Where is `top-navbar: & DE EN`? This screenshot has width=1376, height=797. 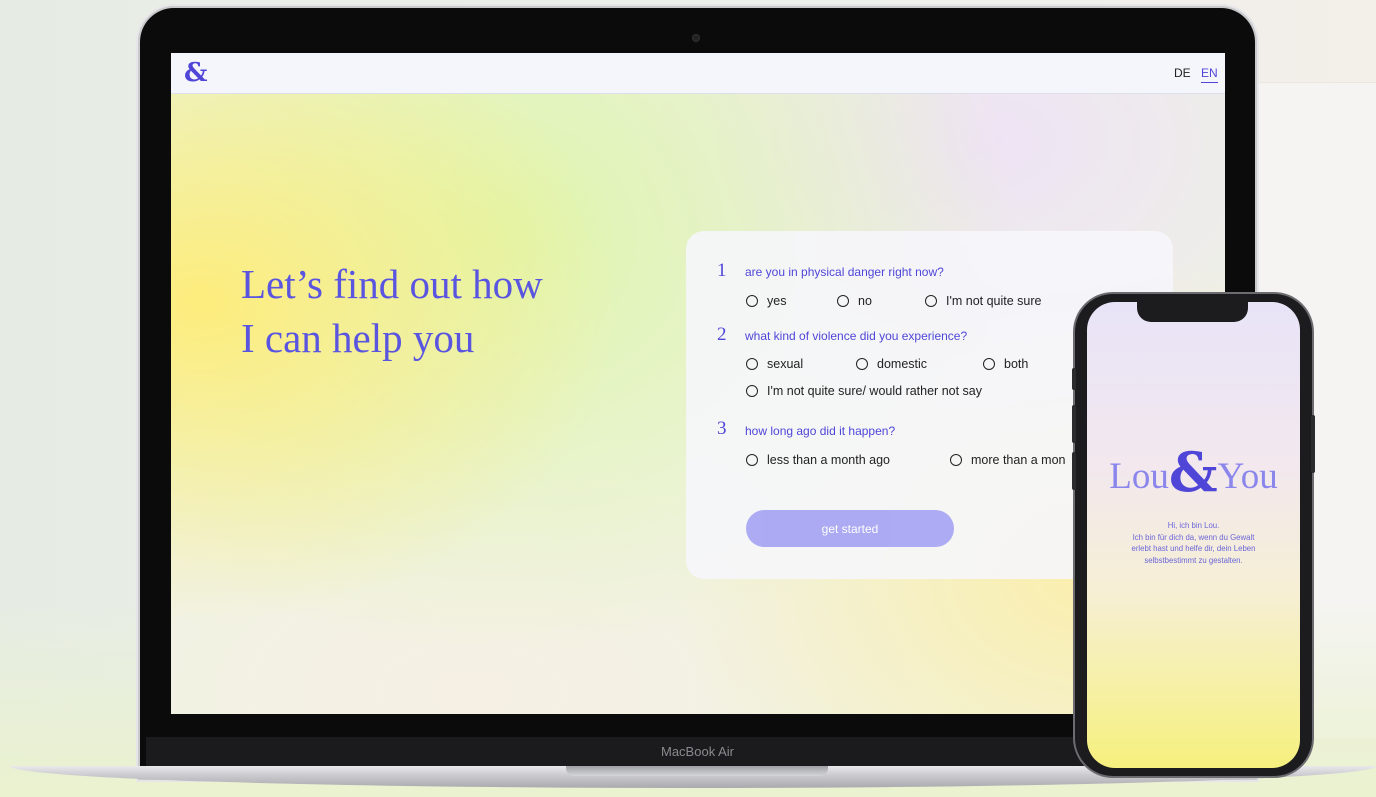
top-navbar: & DE EN is located at coordinates (698, 73).